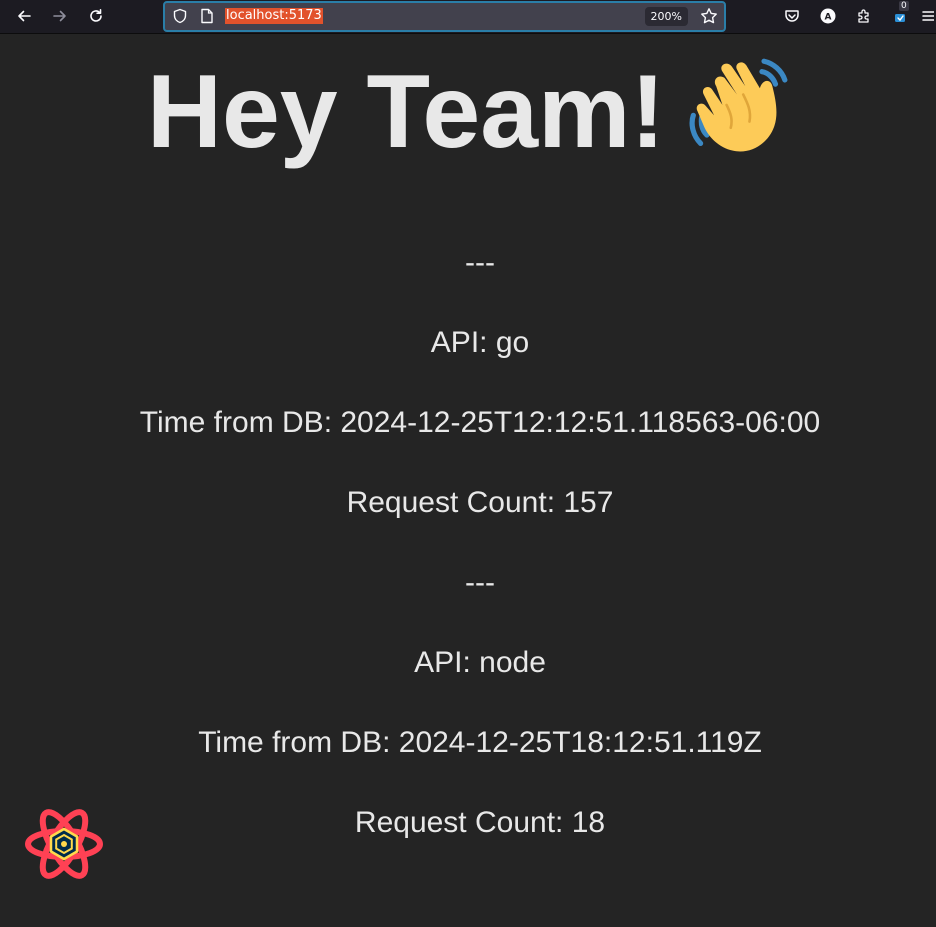 The width and height of the screenshot is (936, 927). I want to click on forward-button, so click(60, 16).